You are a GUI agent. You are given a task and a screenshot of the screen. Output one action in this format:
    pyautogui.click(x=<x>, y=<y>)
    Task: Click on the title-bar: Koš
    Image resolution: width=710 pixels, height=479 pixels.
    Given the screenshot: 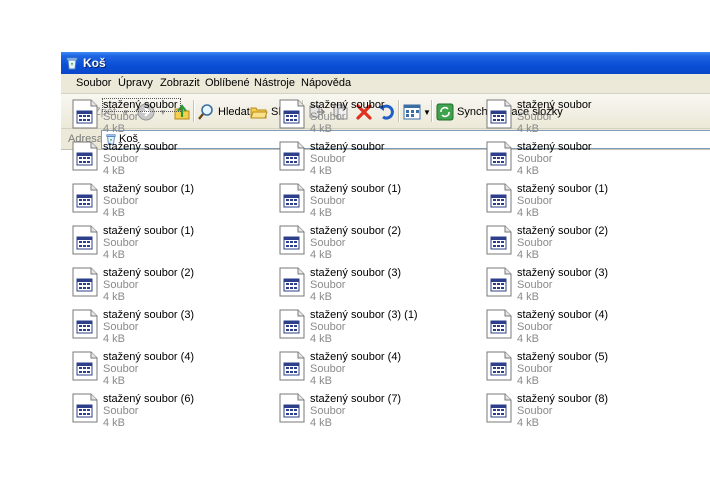 What is the action you would take?
    pyautogui.click(x=385, y=63)
    